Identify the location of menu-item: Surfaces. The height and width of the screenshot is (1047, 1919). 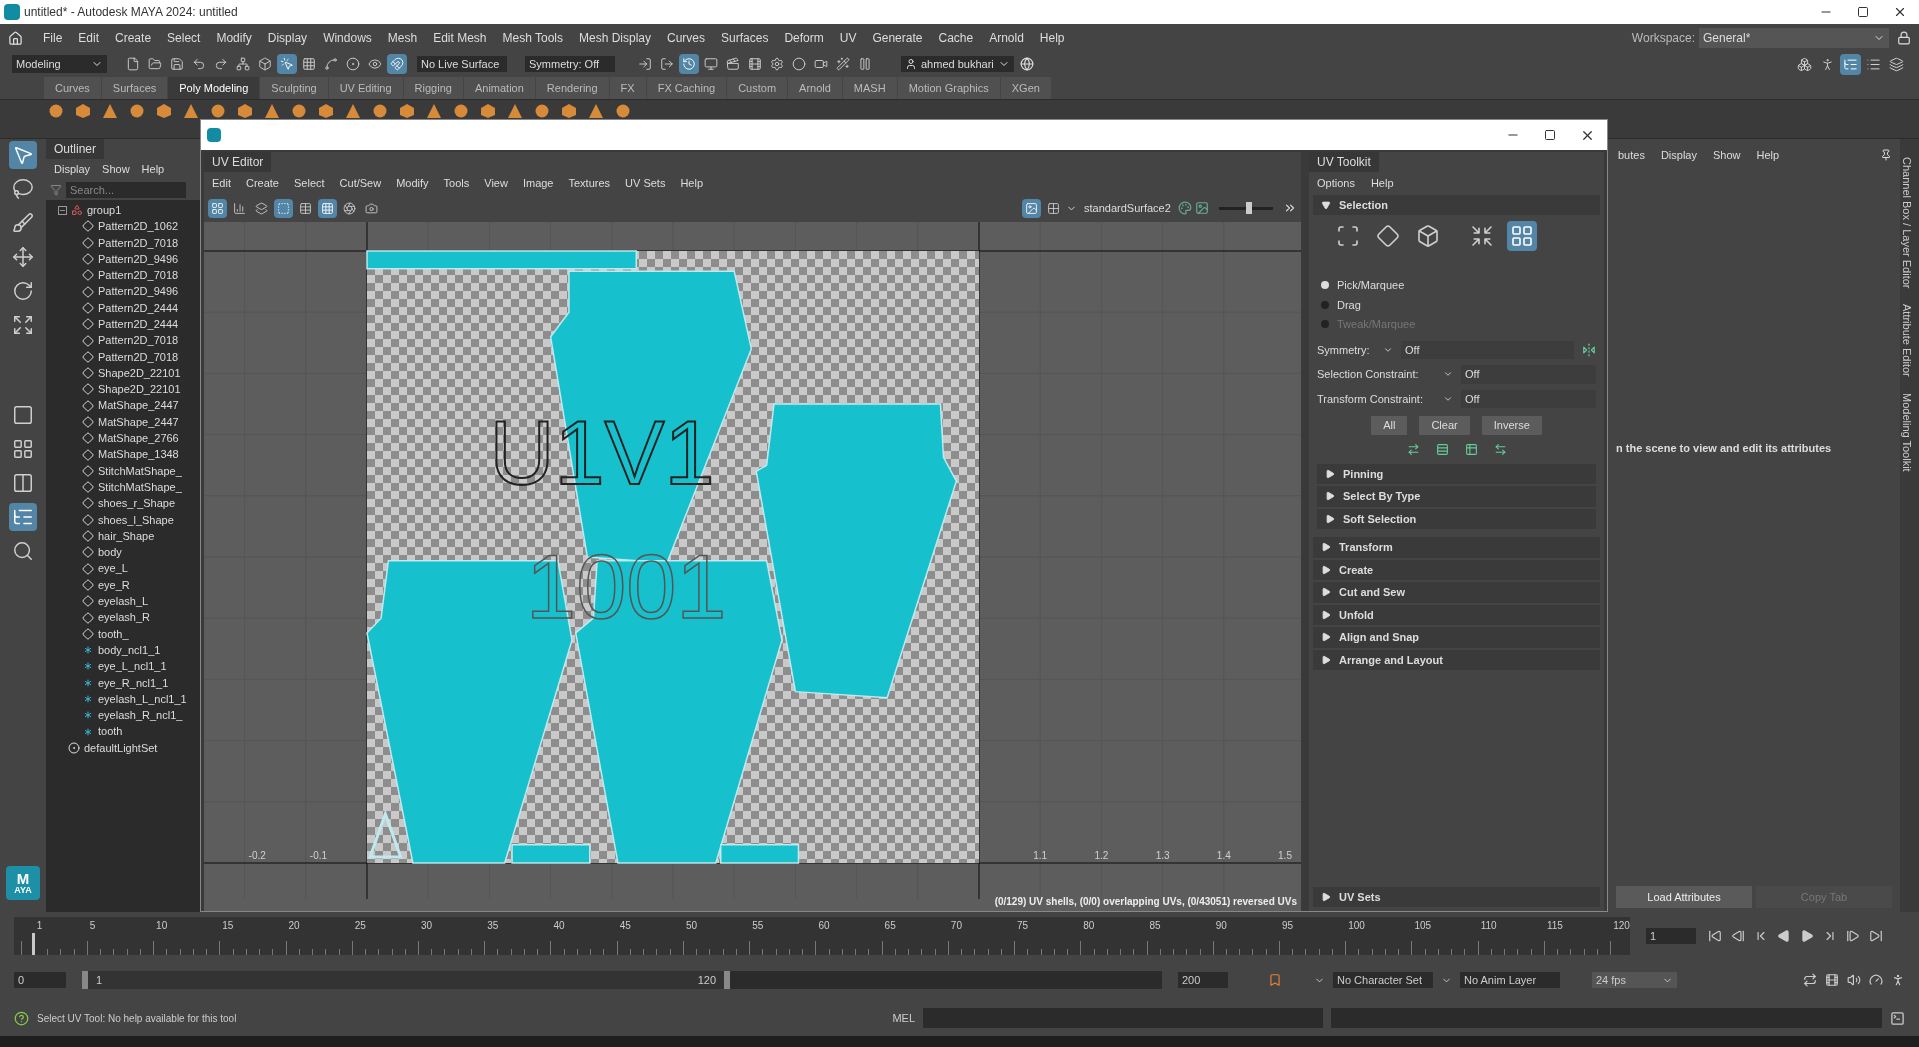
(745, 38).